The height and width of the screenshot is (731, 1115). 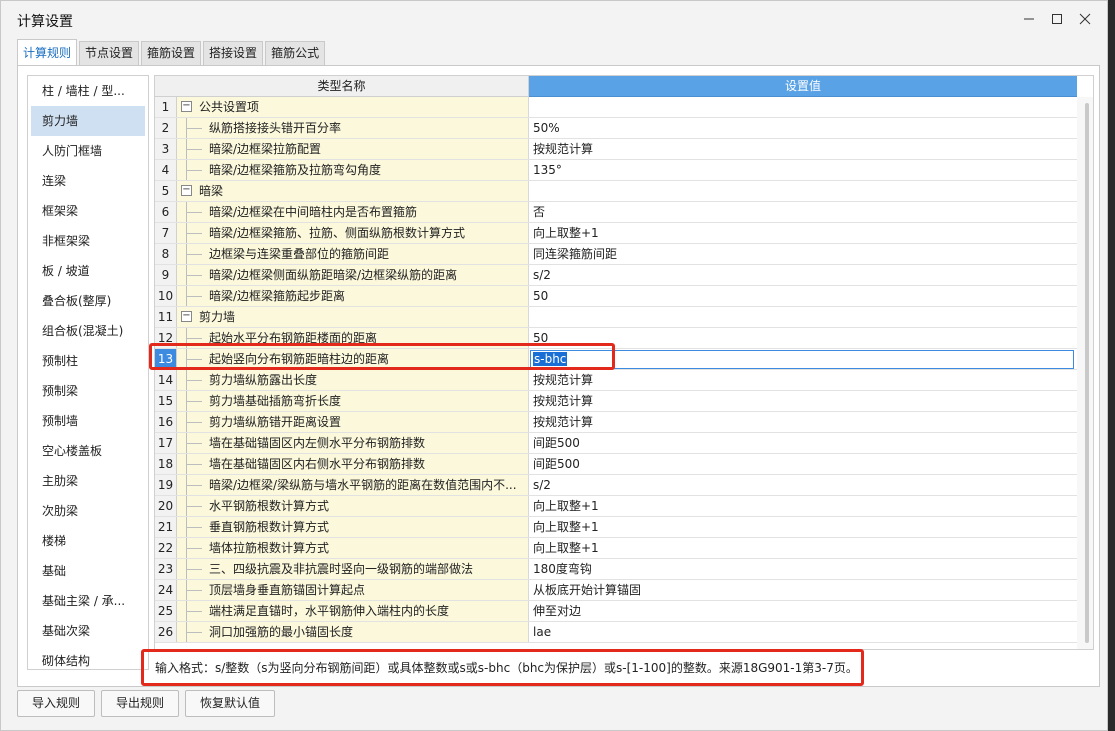 I want to click on table-row: 25 端柱满足直锚时，水平钢筋伸入端柱内的长度 伸至对边, so click(x=616, y=611).